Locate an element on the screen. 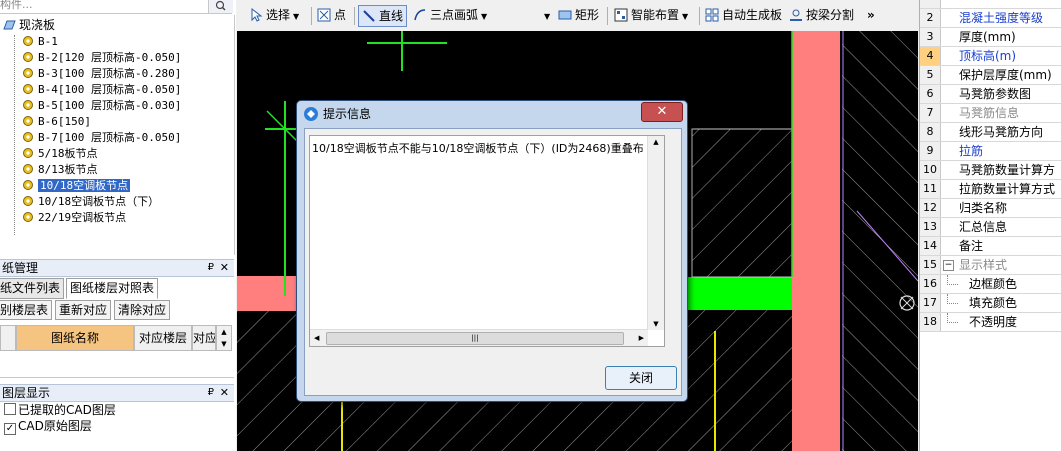 The image size is (1061, 451). property-name: 汇总信息 is located at coordinates (983, 227).